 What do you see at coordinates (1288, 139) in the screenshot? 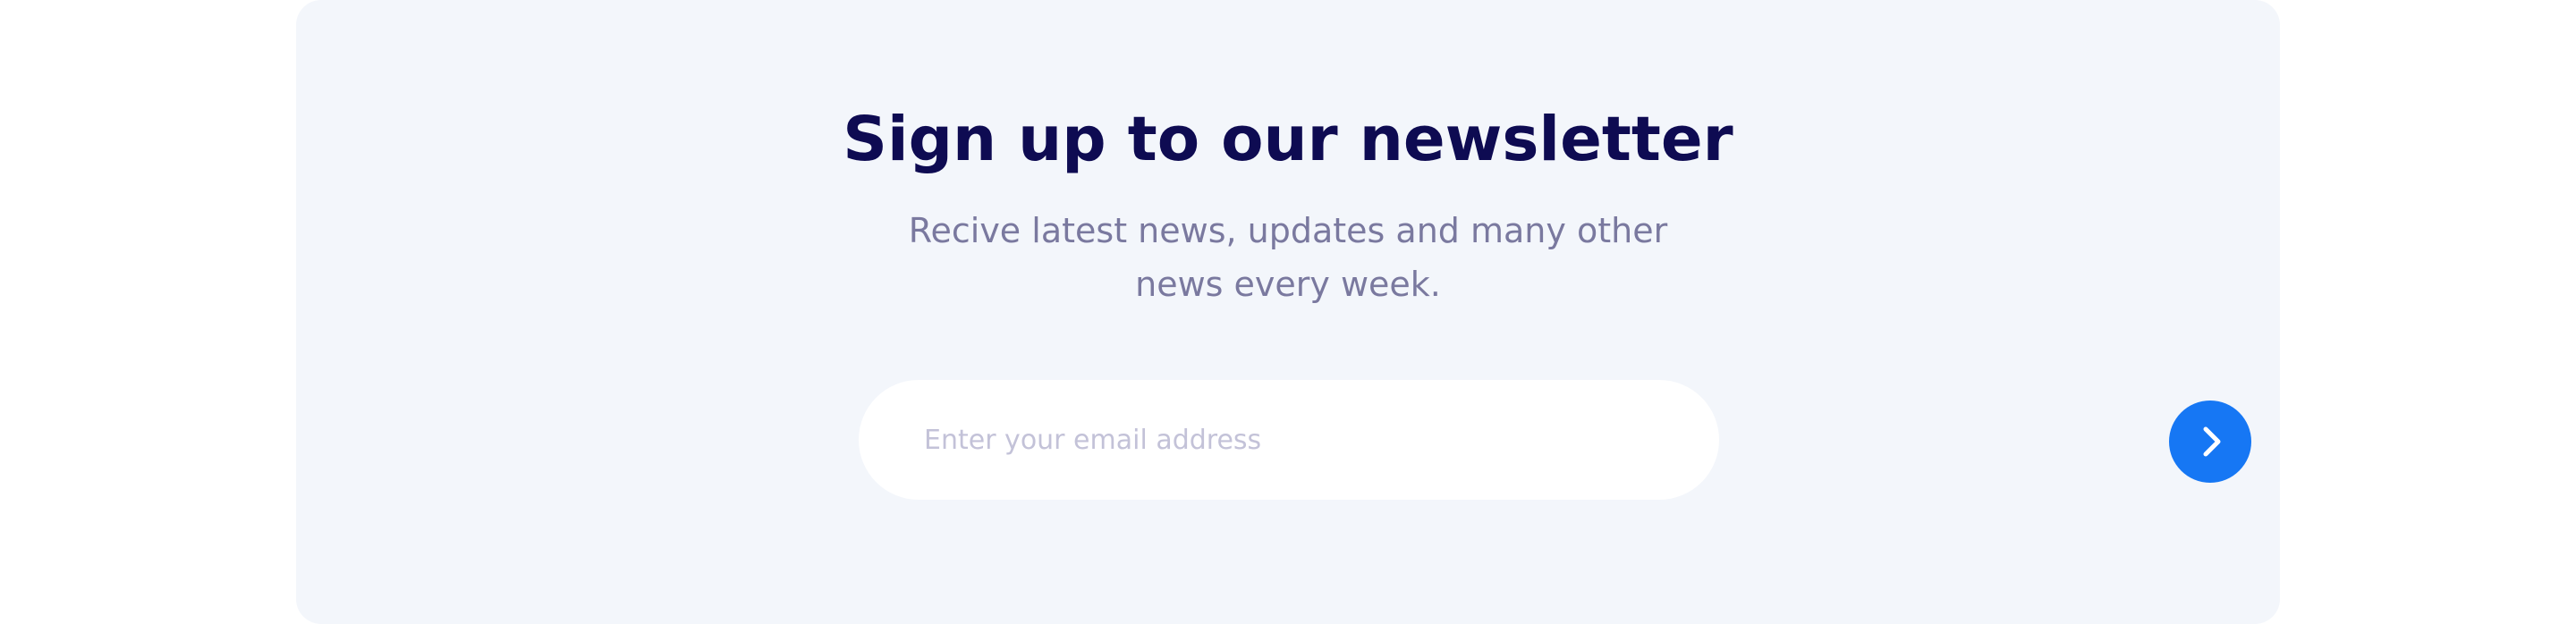
I see `newsletter-title: Sign up to our newsletter` at bounding box center [1288, 139].